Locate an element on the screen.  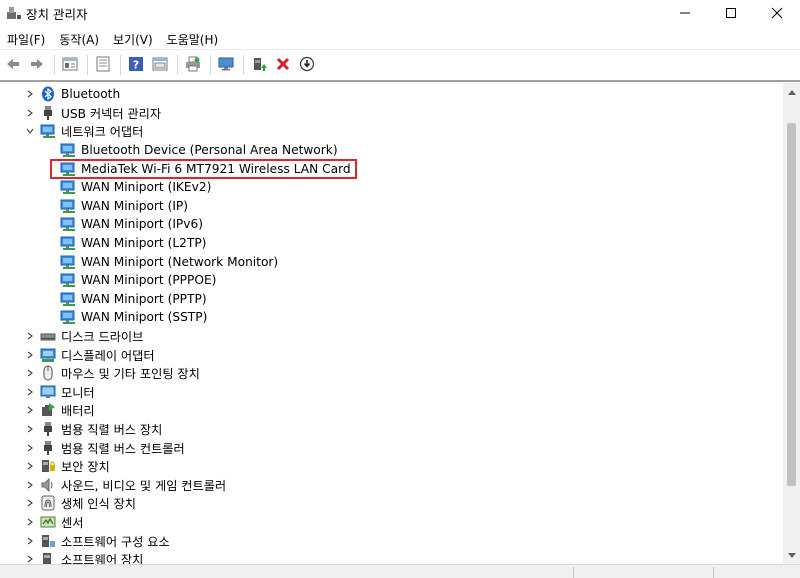
tree-node-monitors: 모니터 is located at coordinates (391, 392).